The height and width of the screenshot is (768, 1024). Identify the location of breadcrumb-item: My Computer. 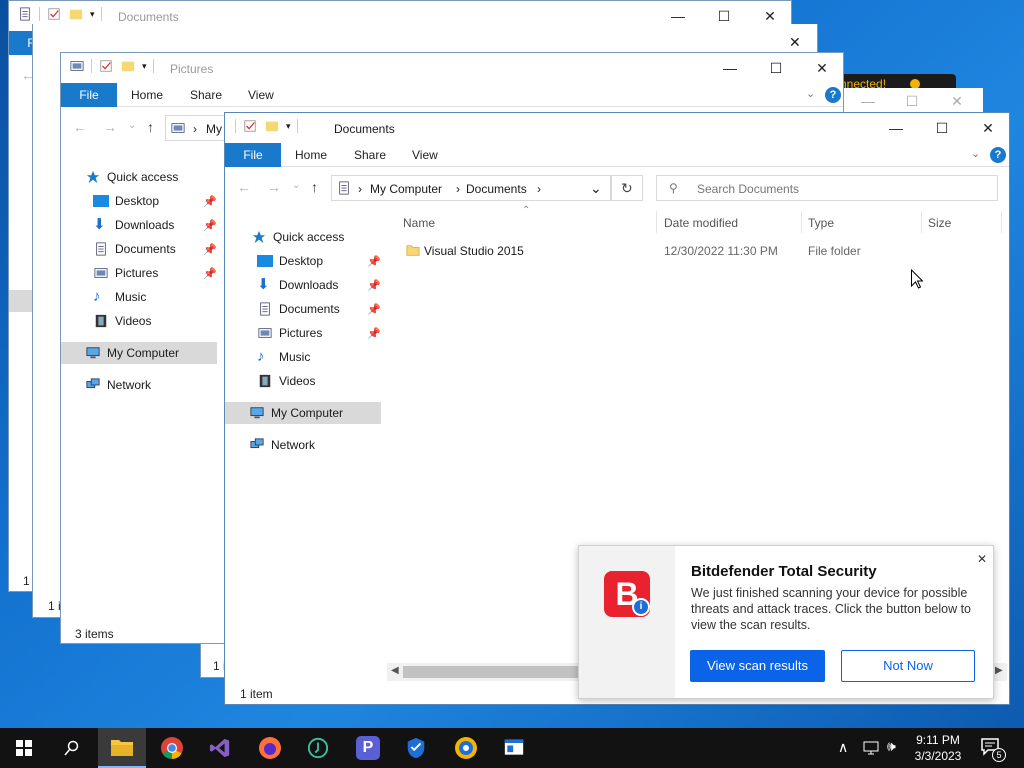
(406, 189).